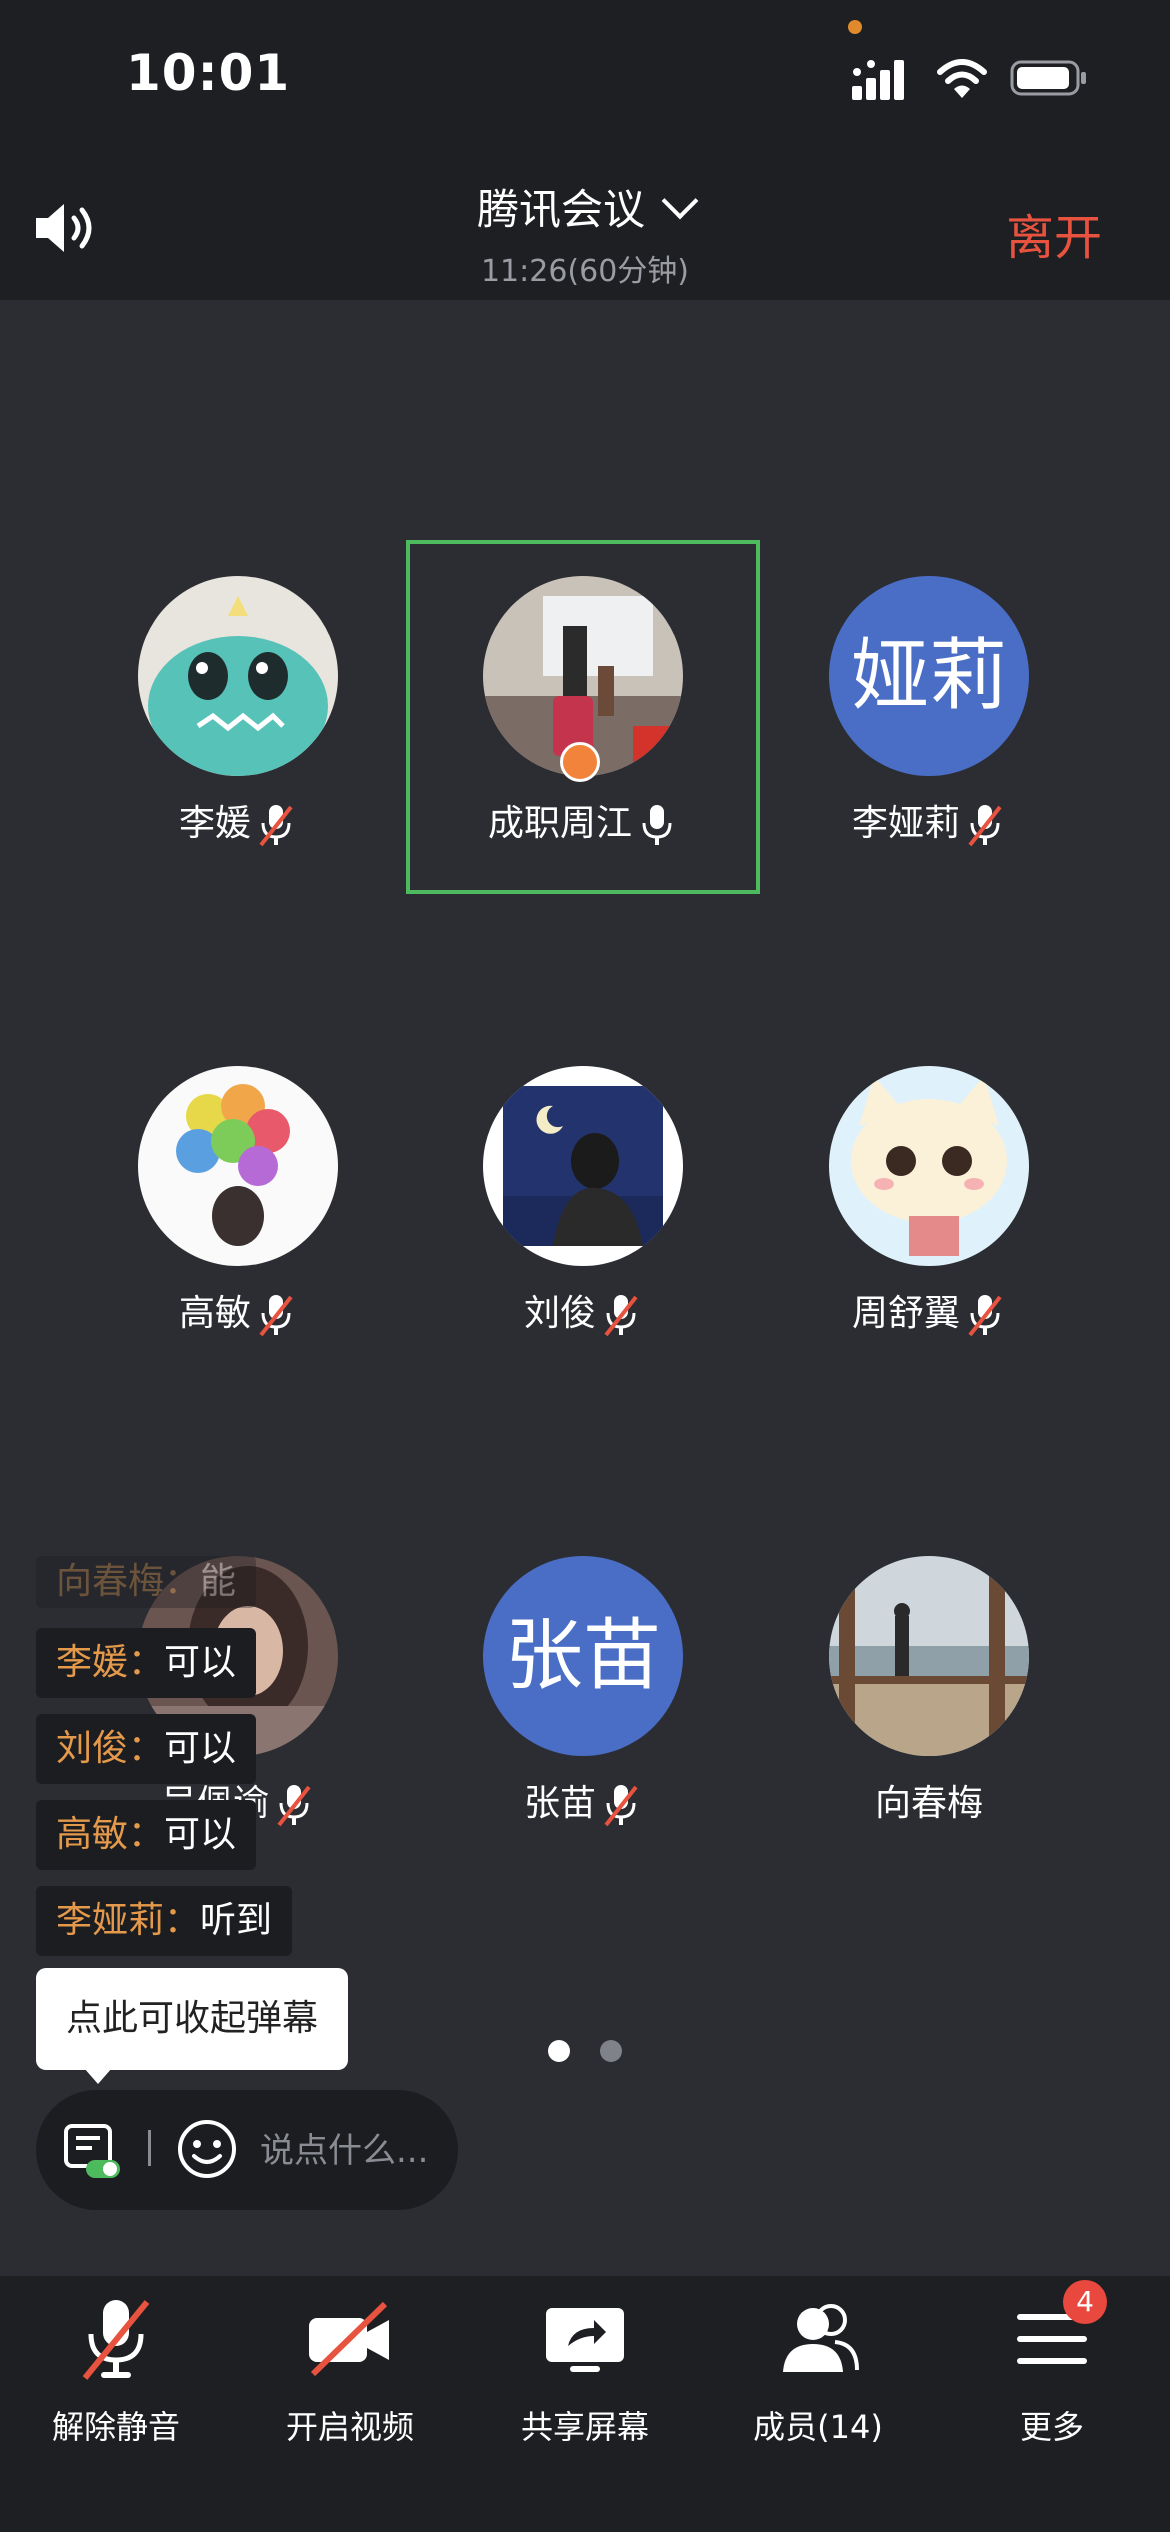 The width and height of the screenshot is (1170, 2532). I want to click on danmu-sender: 李媛, so click(92, 1662).